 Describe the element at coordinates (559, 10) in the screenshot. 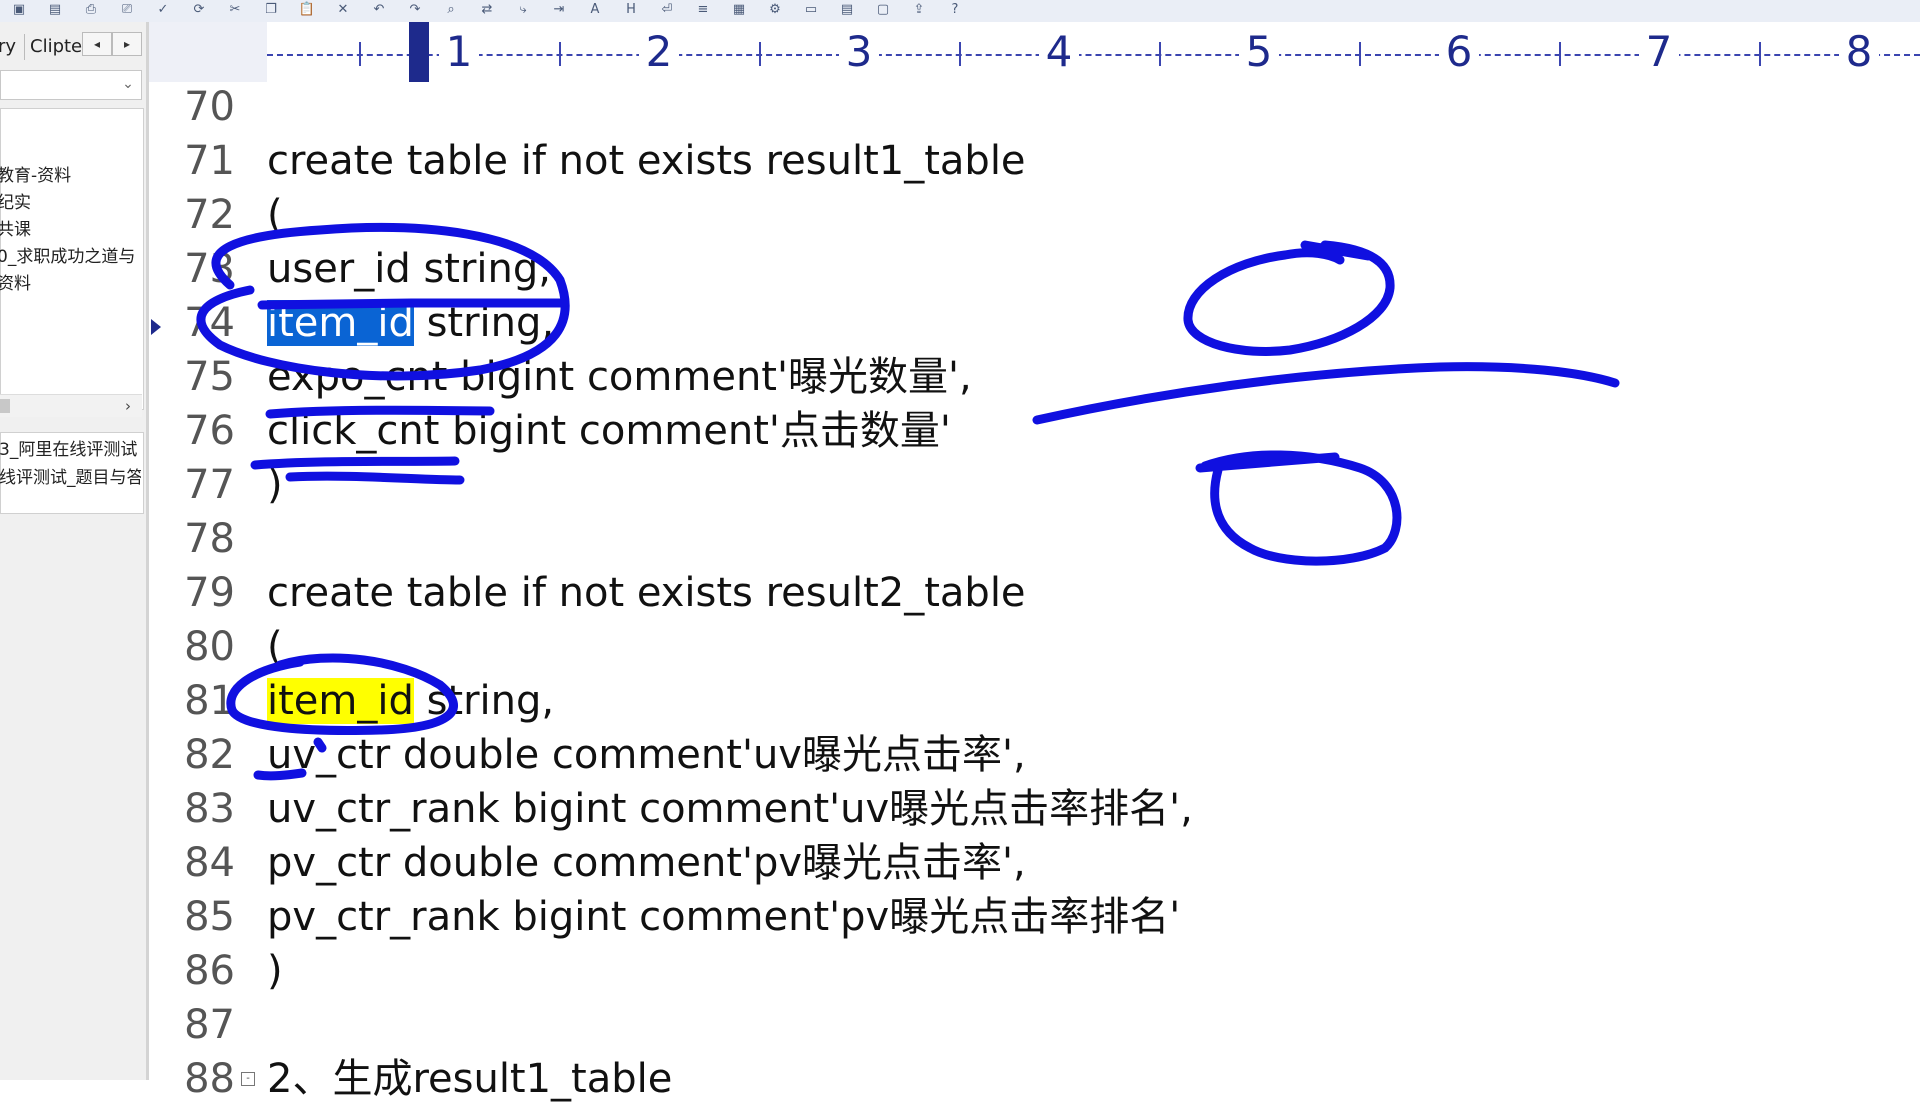

I see `indent-icon: ⇥` at that location.